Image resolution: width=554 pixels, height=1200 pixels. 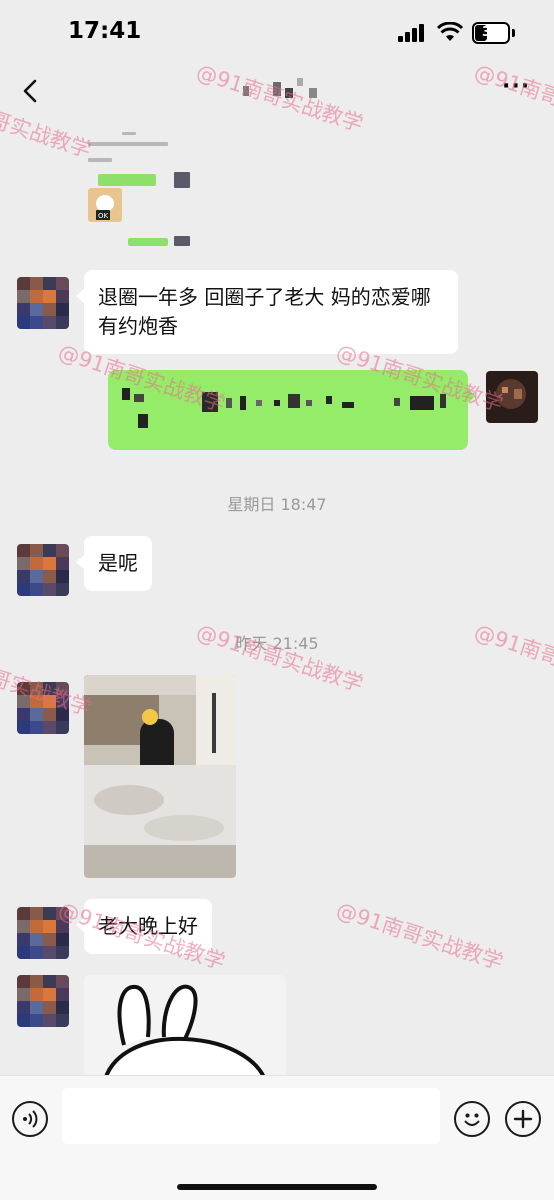 I want to click on plus-button, so click(x=523, y=1119).